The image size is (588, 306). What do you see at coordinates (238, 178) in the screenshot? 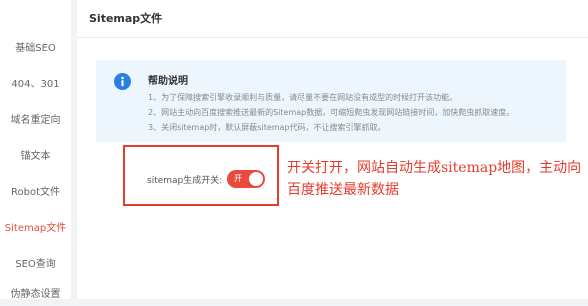
I see `switch-state-text: 开` at bounding box center [238, 178].